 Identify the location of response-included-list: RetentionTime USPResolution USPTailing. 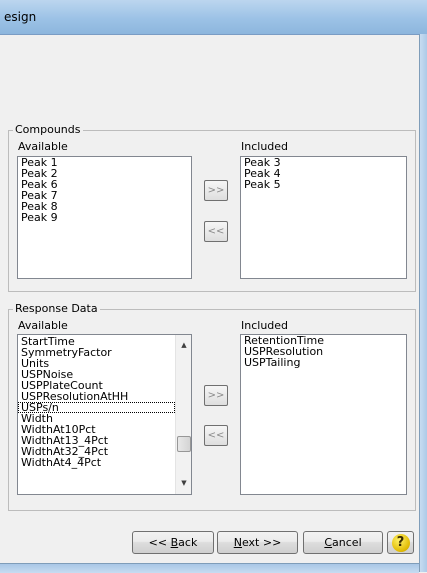
(323, 414).